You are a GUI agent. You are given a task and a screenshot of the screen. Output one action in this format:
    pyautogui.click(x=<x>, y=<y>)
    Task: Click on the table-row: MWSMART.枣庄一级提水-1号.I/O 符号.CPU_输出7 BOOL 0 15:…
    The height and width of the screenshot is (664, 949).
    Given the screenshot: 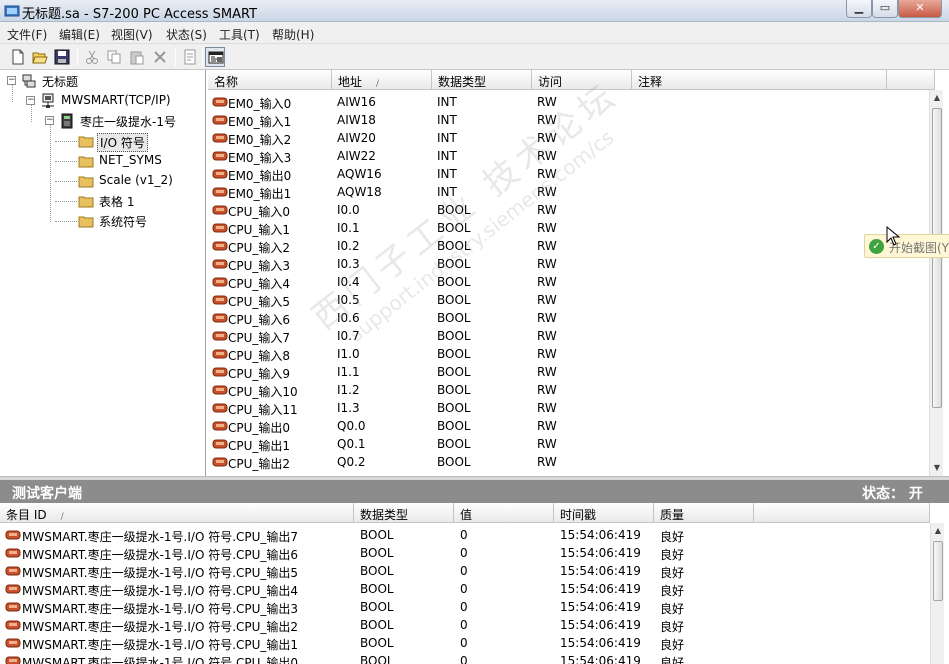 What is the action you would take?
    pyautogui.click(x=465, y=535)
    